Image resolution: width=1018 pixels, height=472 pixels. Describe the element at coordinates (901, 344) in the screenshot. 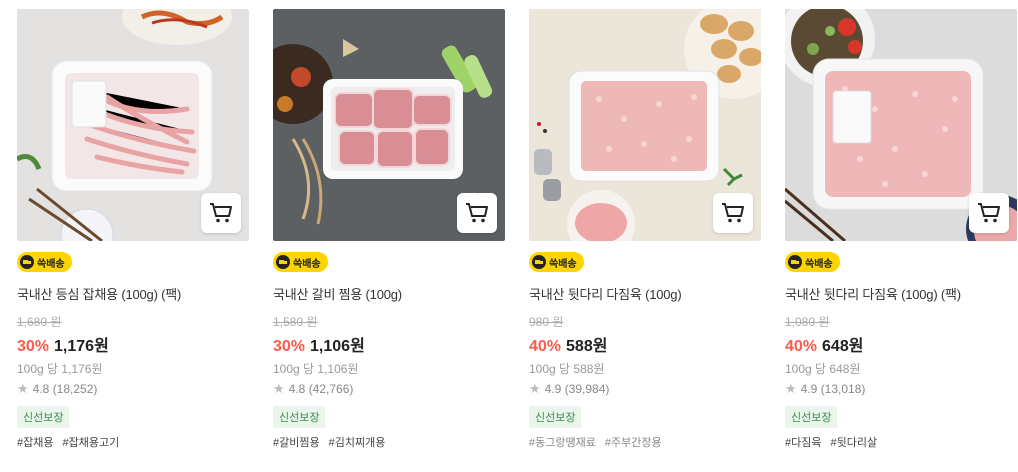

I see `price-row: 40% 648원` at that location.